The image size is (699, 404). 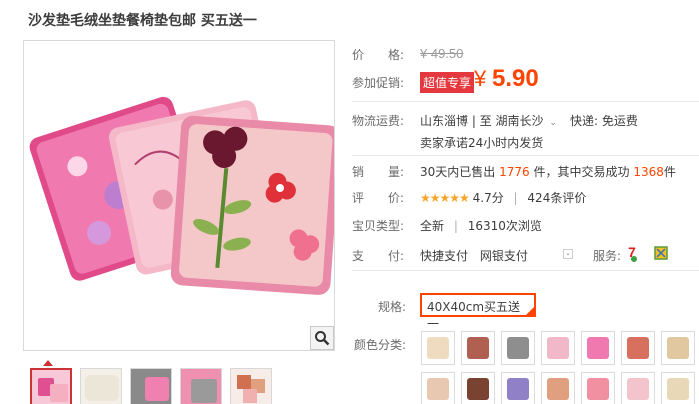 What do you see at coordinates (378, 226) in the screenshot?
I see `item-type-label: 宝贝类型:` at bounding box center [378, 226].